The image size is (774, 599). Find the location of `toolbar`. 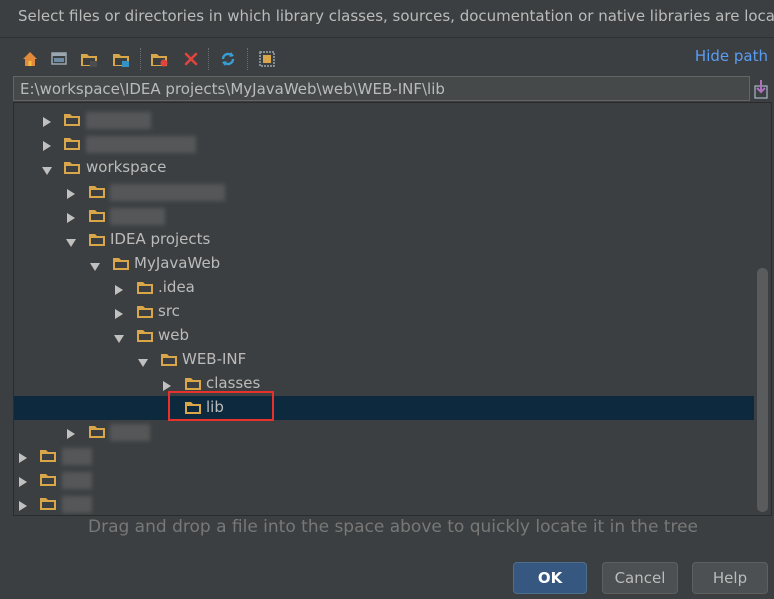

toolbar is located at coordinates (264, 59).